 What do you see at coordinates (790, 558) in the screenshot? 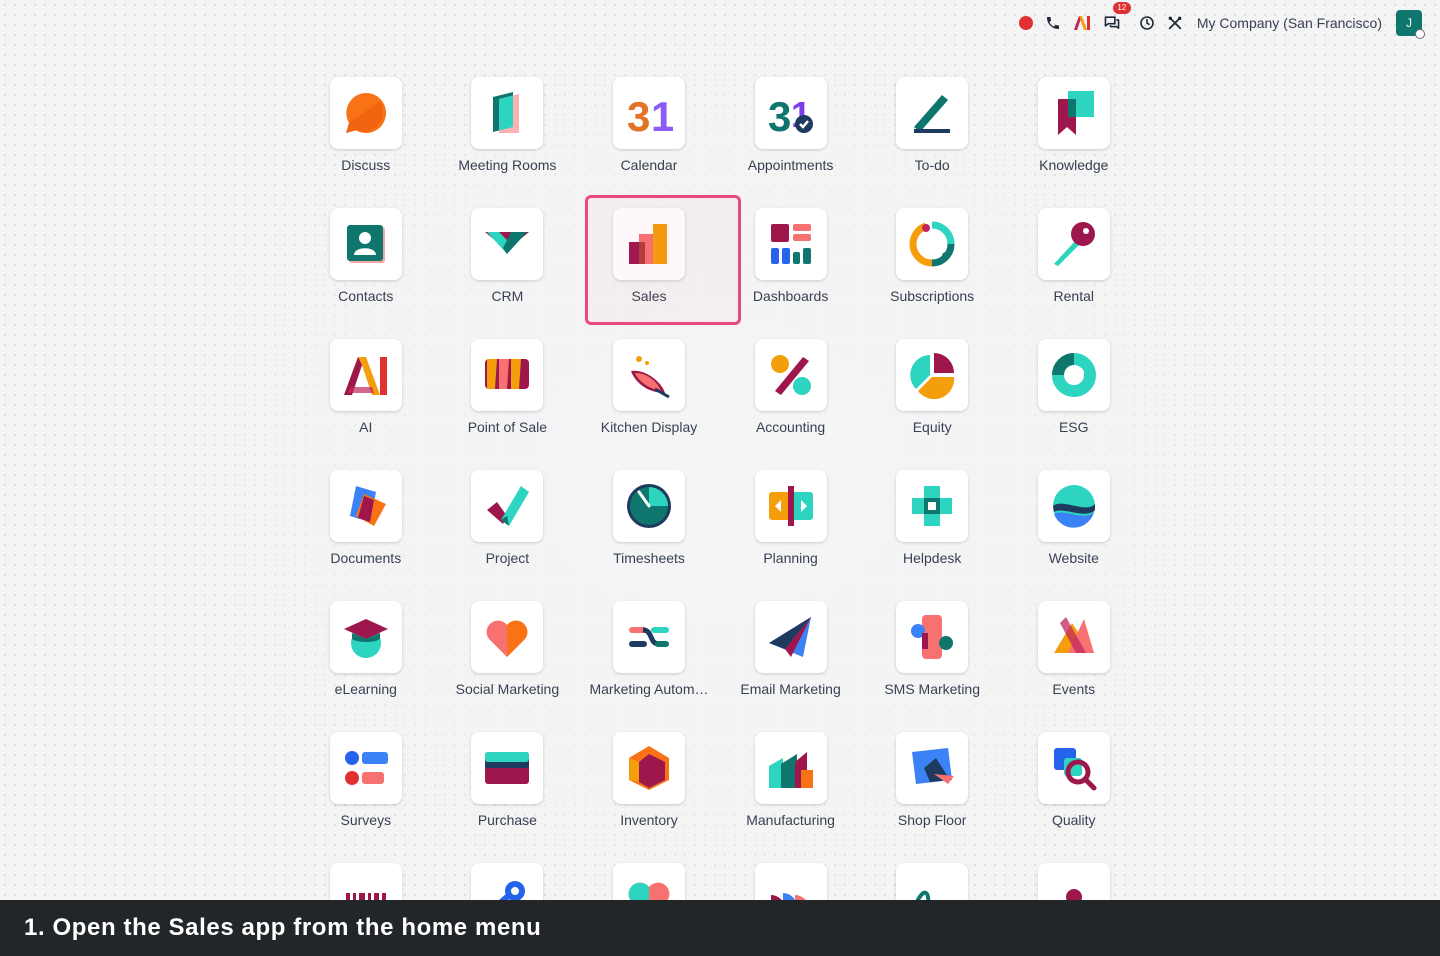
I see `app-label: Planning` at bounding box center [790, 558].